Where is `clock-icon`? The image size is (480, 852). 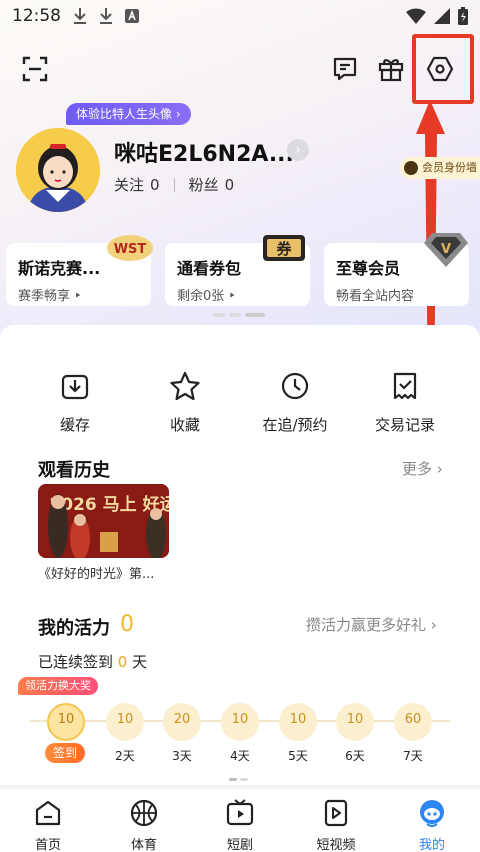
clock-icon is located at coordinates (295, 386).